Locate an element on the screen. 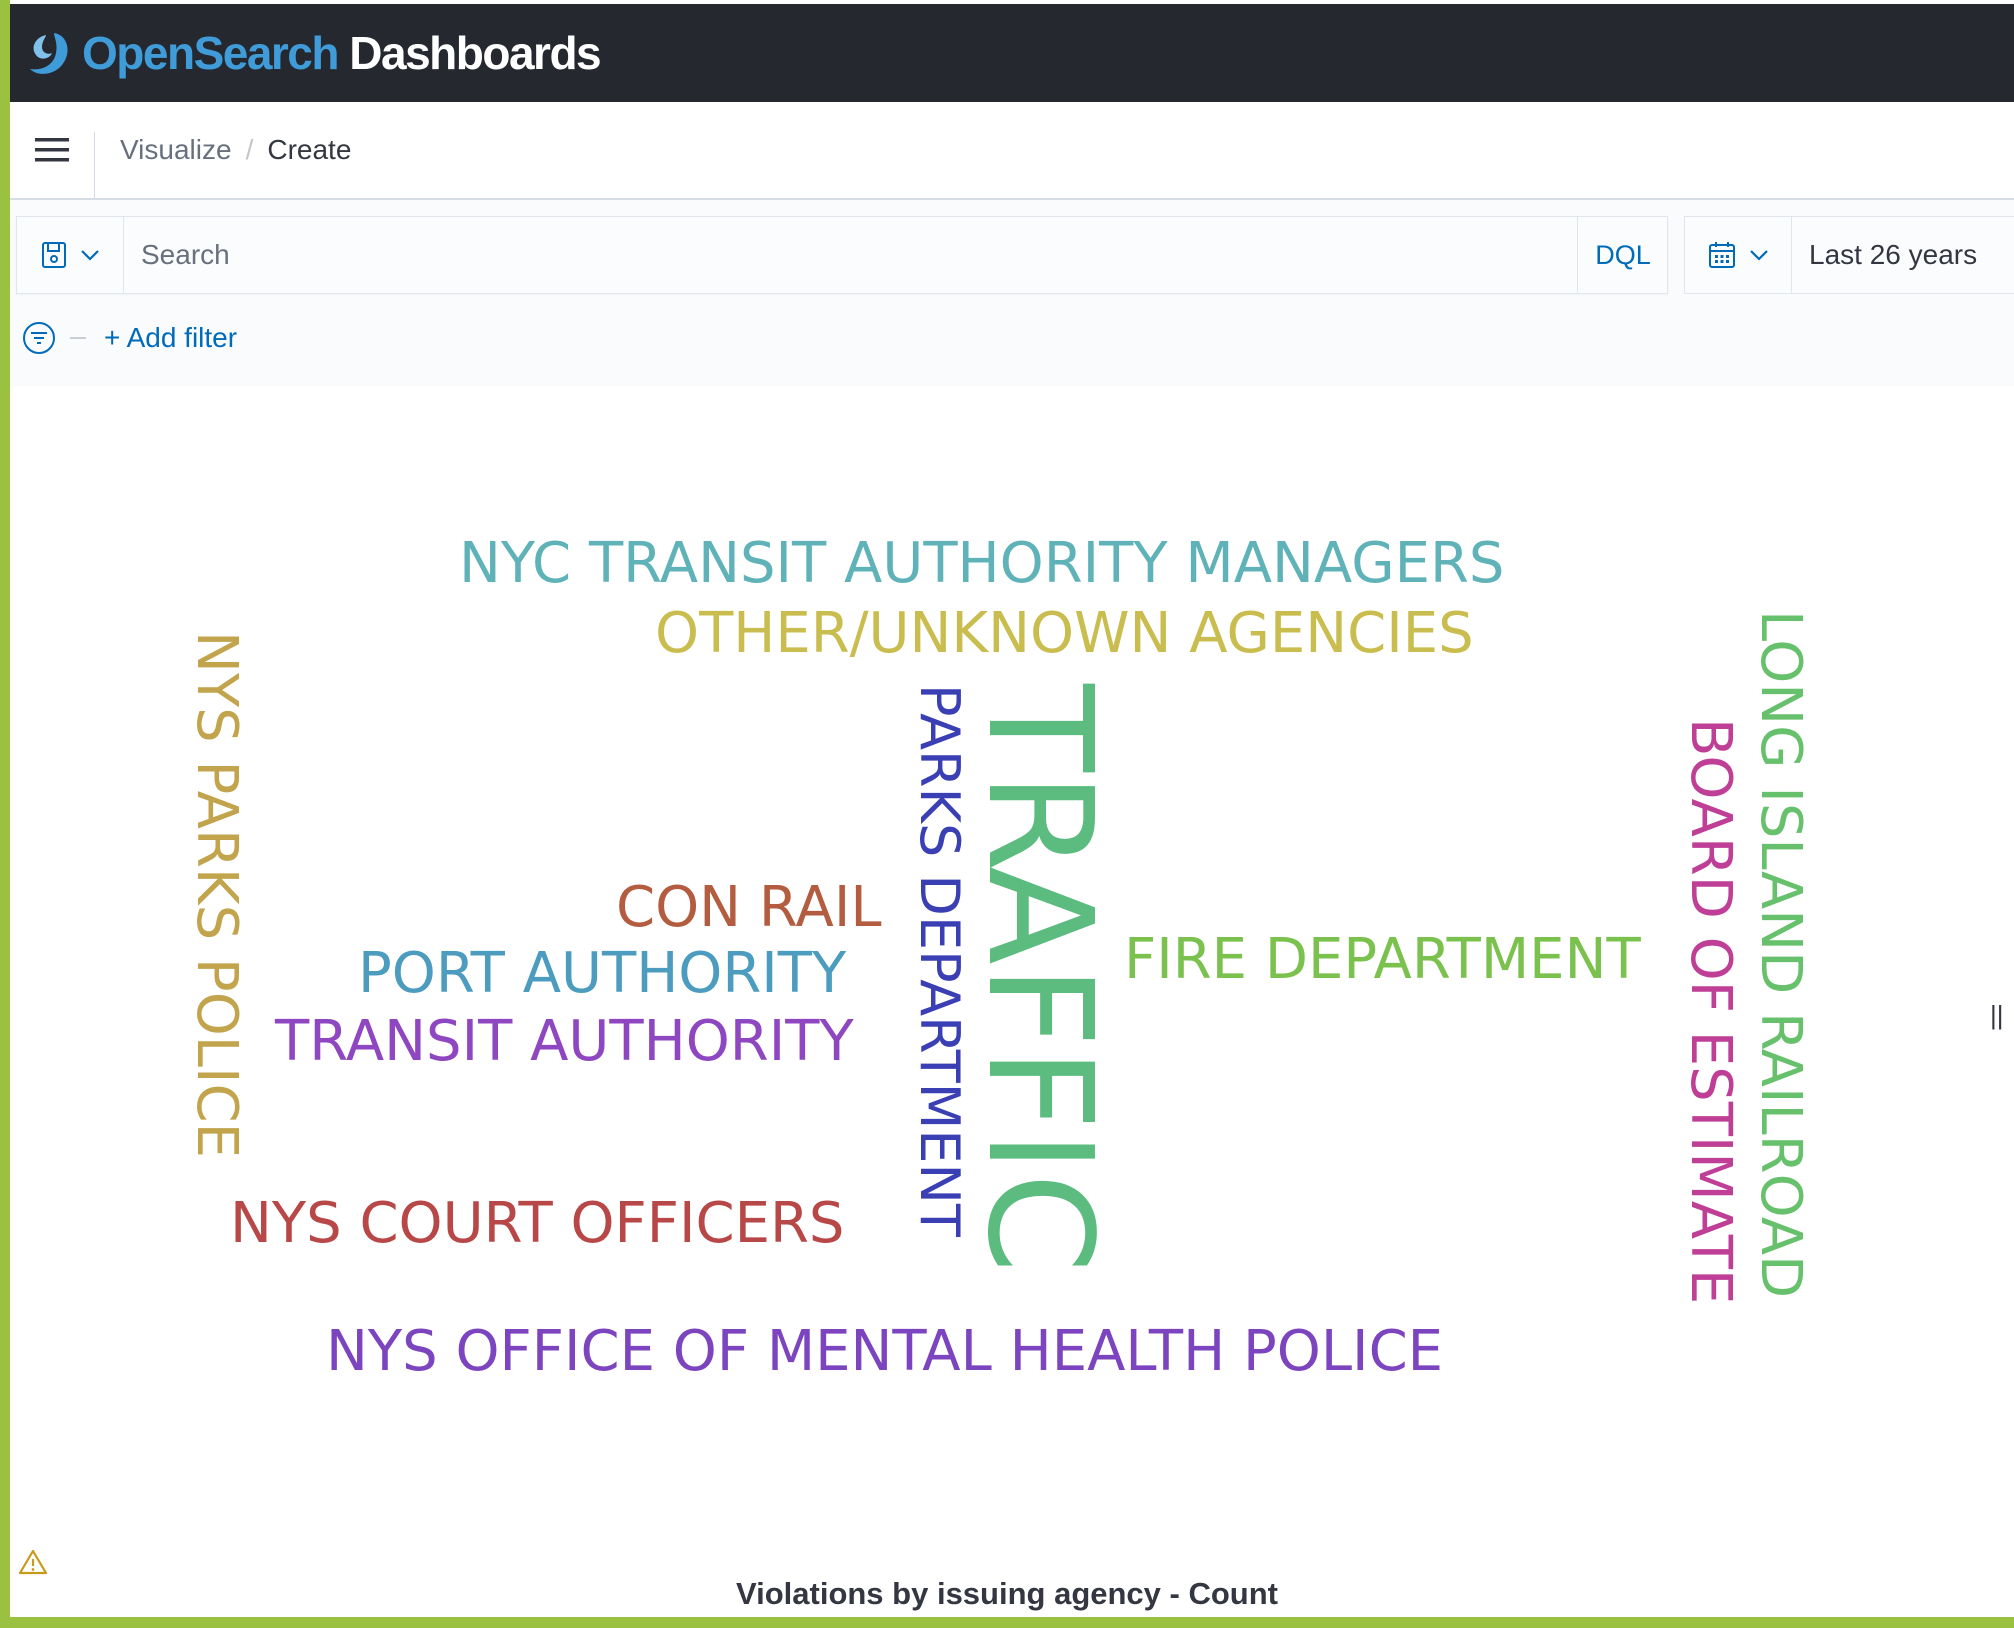  tag-cloud-word: NYS COURT OFFICERS is located at coordinates (537, 1224).